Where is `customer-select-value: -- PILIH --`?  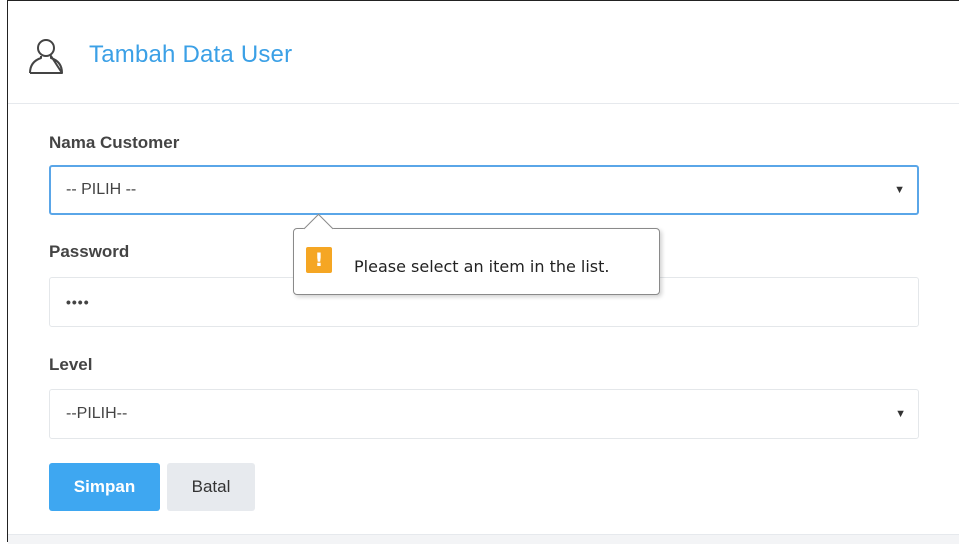 customer-select-value: -- PILIH -- is located at coordinates (101, 189).